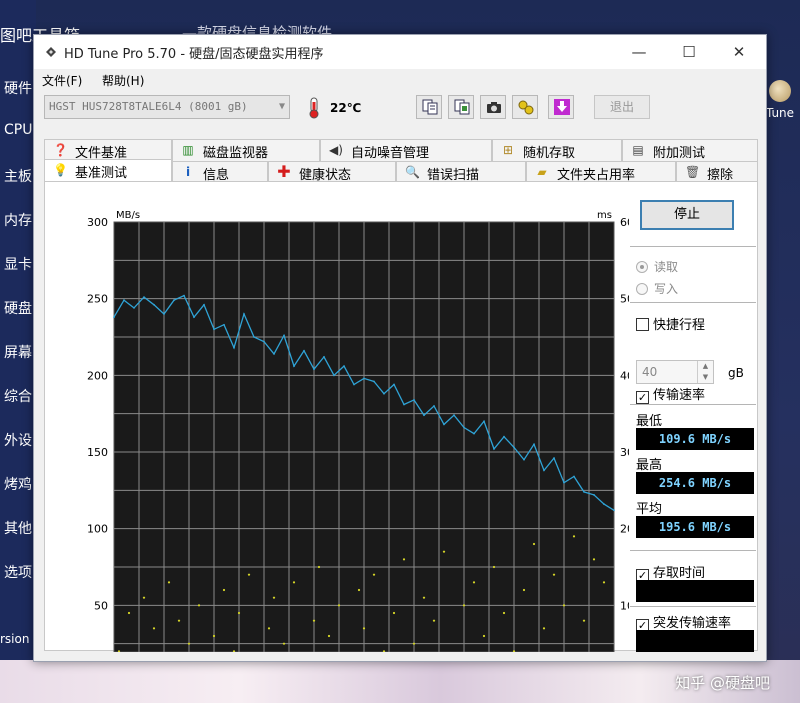  I want to click on tab-health: ✚ 健康状态, so click(332, 172).